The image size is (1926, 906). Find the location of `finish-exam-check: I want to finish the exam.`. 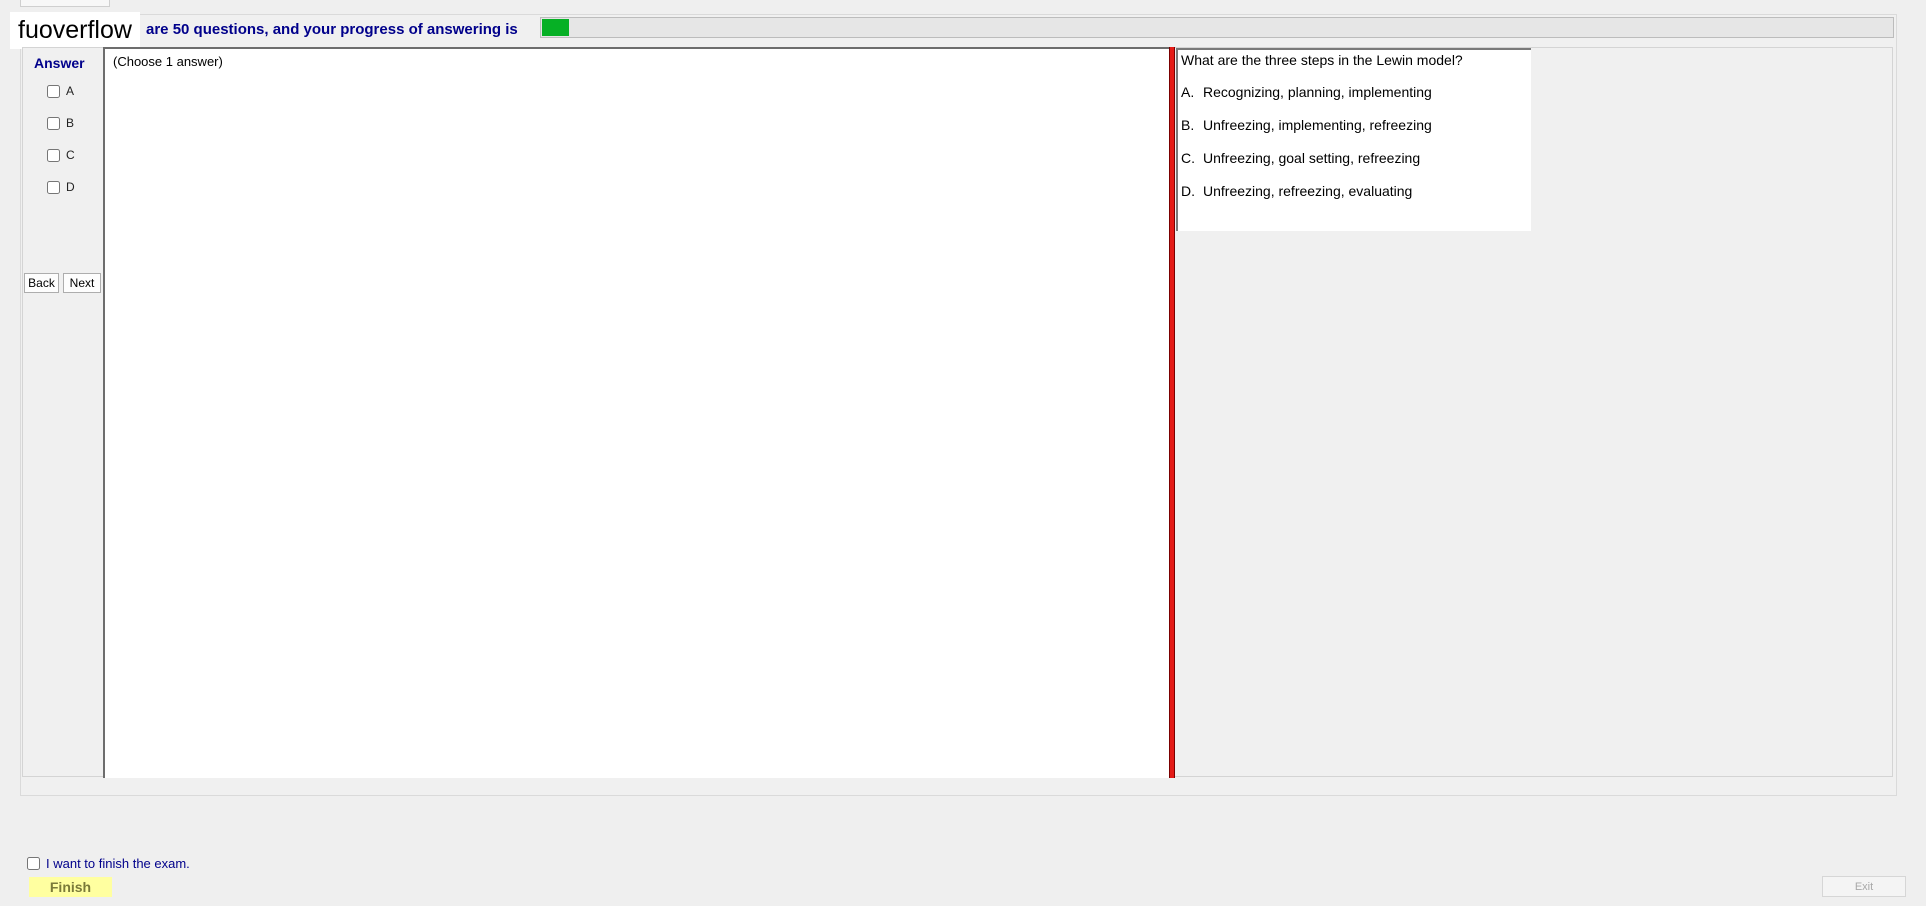

finish-exam-check: I want to finish the exam. is located at coordinates (108, 863).